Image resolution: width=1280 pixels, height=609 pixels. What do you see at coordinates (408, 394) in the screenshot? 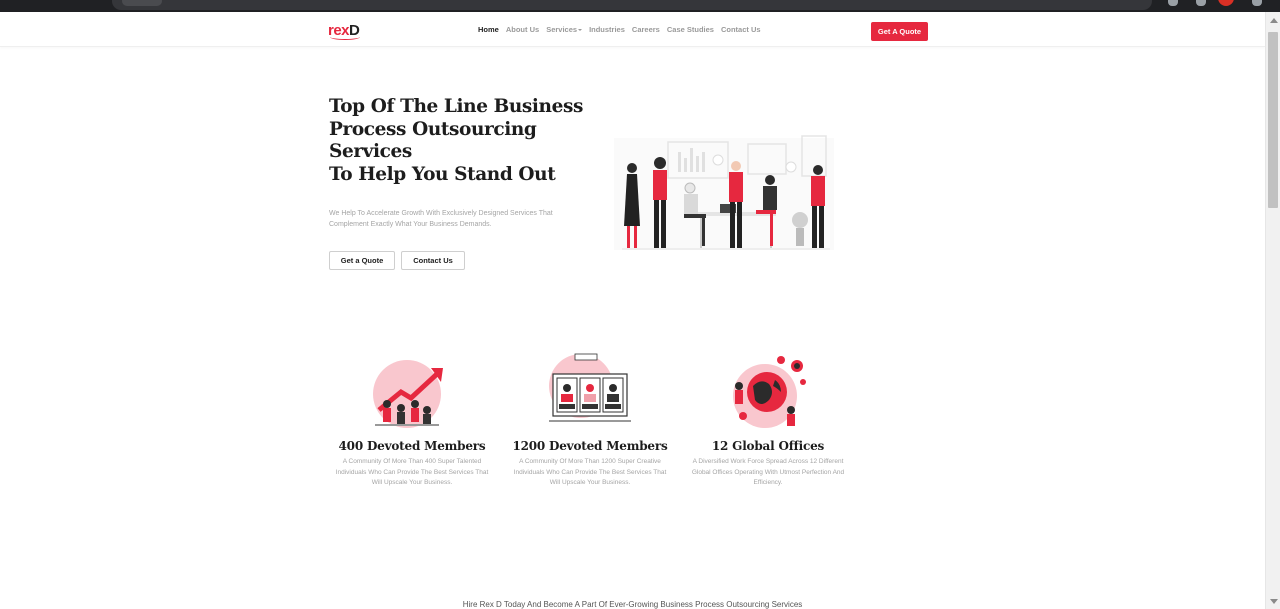
I see `team-growth-illustration-icon` at bounding box center [408, 394].